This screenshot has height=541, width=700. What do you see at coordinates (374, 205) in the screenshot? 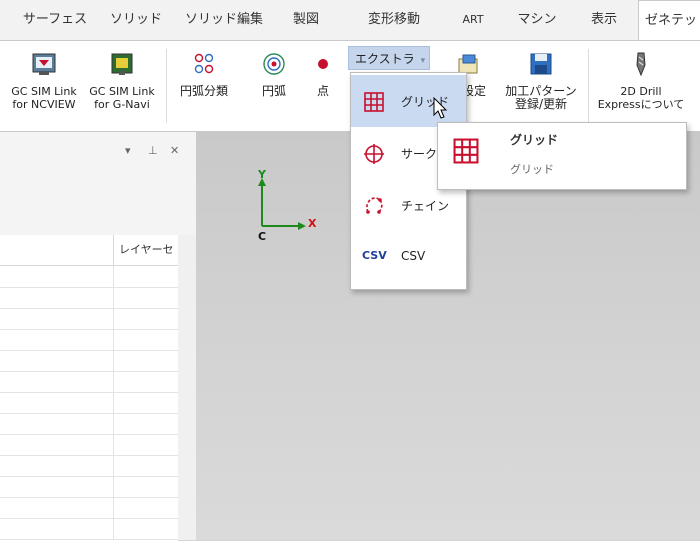
I see `chain-icon` at bounding box center [374, 205].